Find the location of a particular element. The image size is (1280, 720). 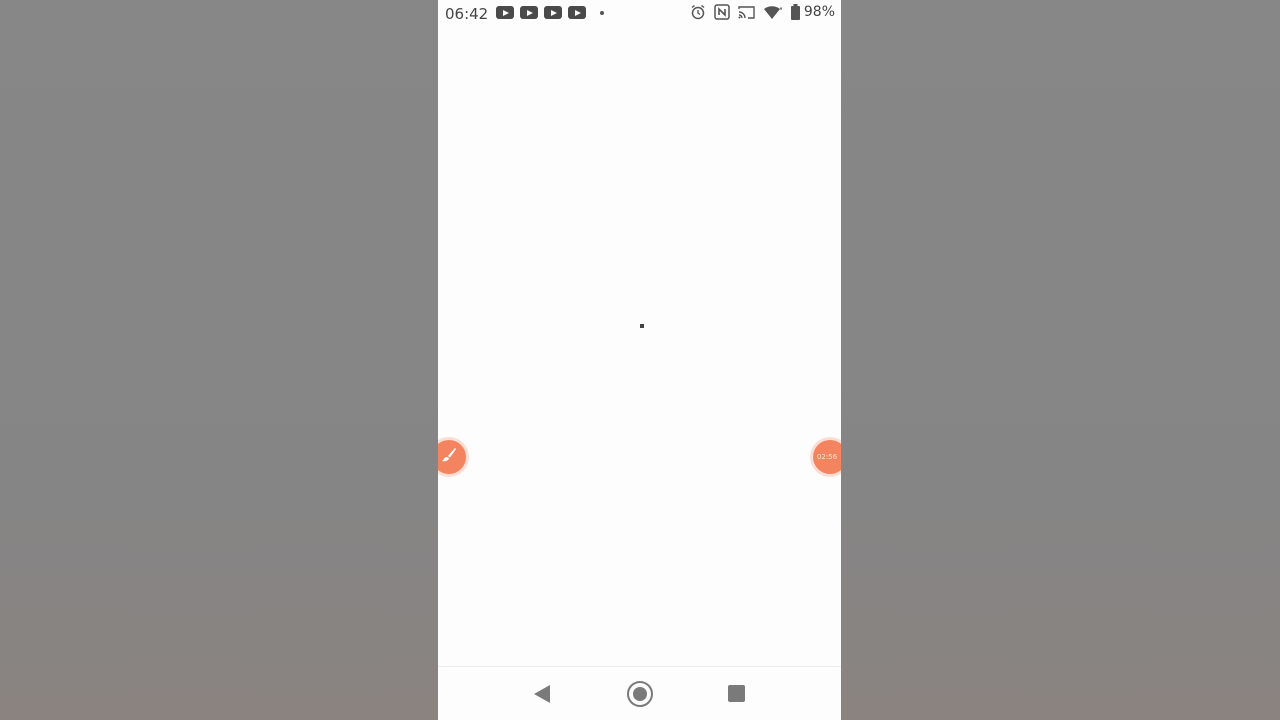

paintbrush-icon is located at coordinates (449, 457).